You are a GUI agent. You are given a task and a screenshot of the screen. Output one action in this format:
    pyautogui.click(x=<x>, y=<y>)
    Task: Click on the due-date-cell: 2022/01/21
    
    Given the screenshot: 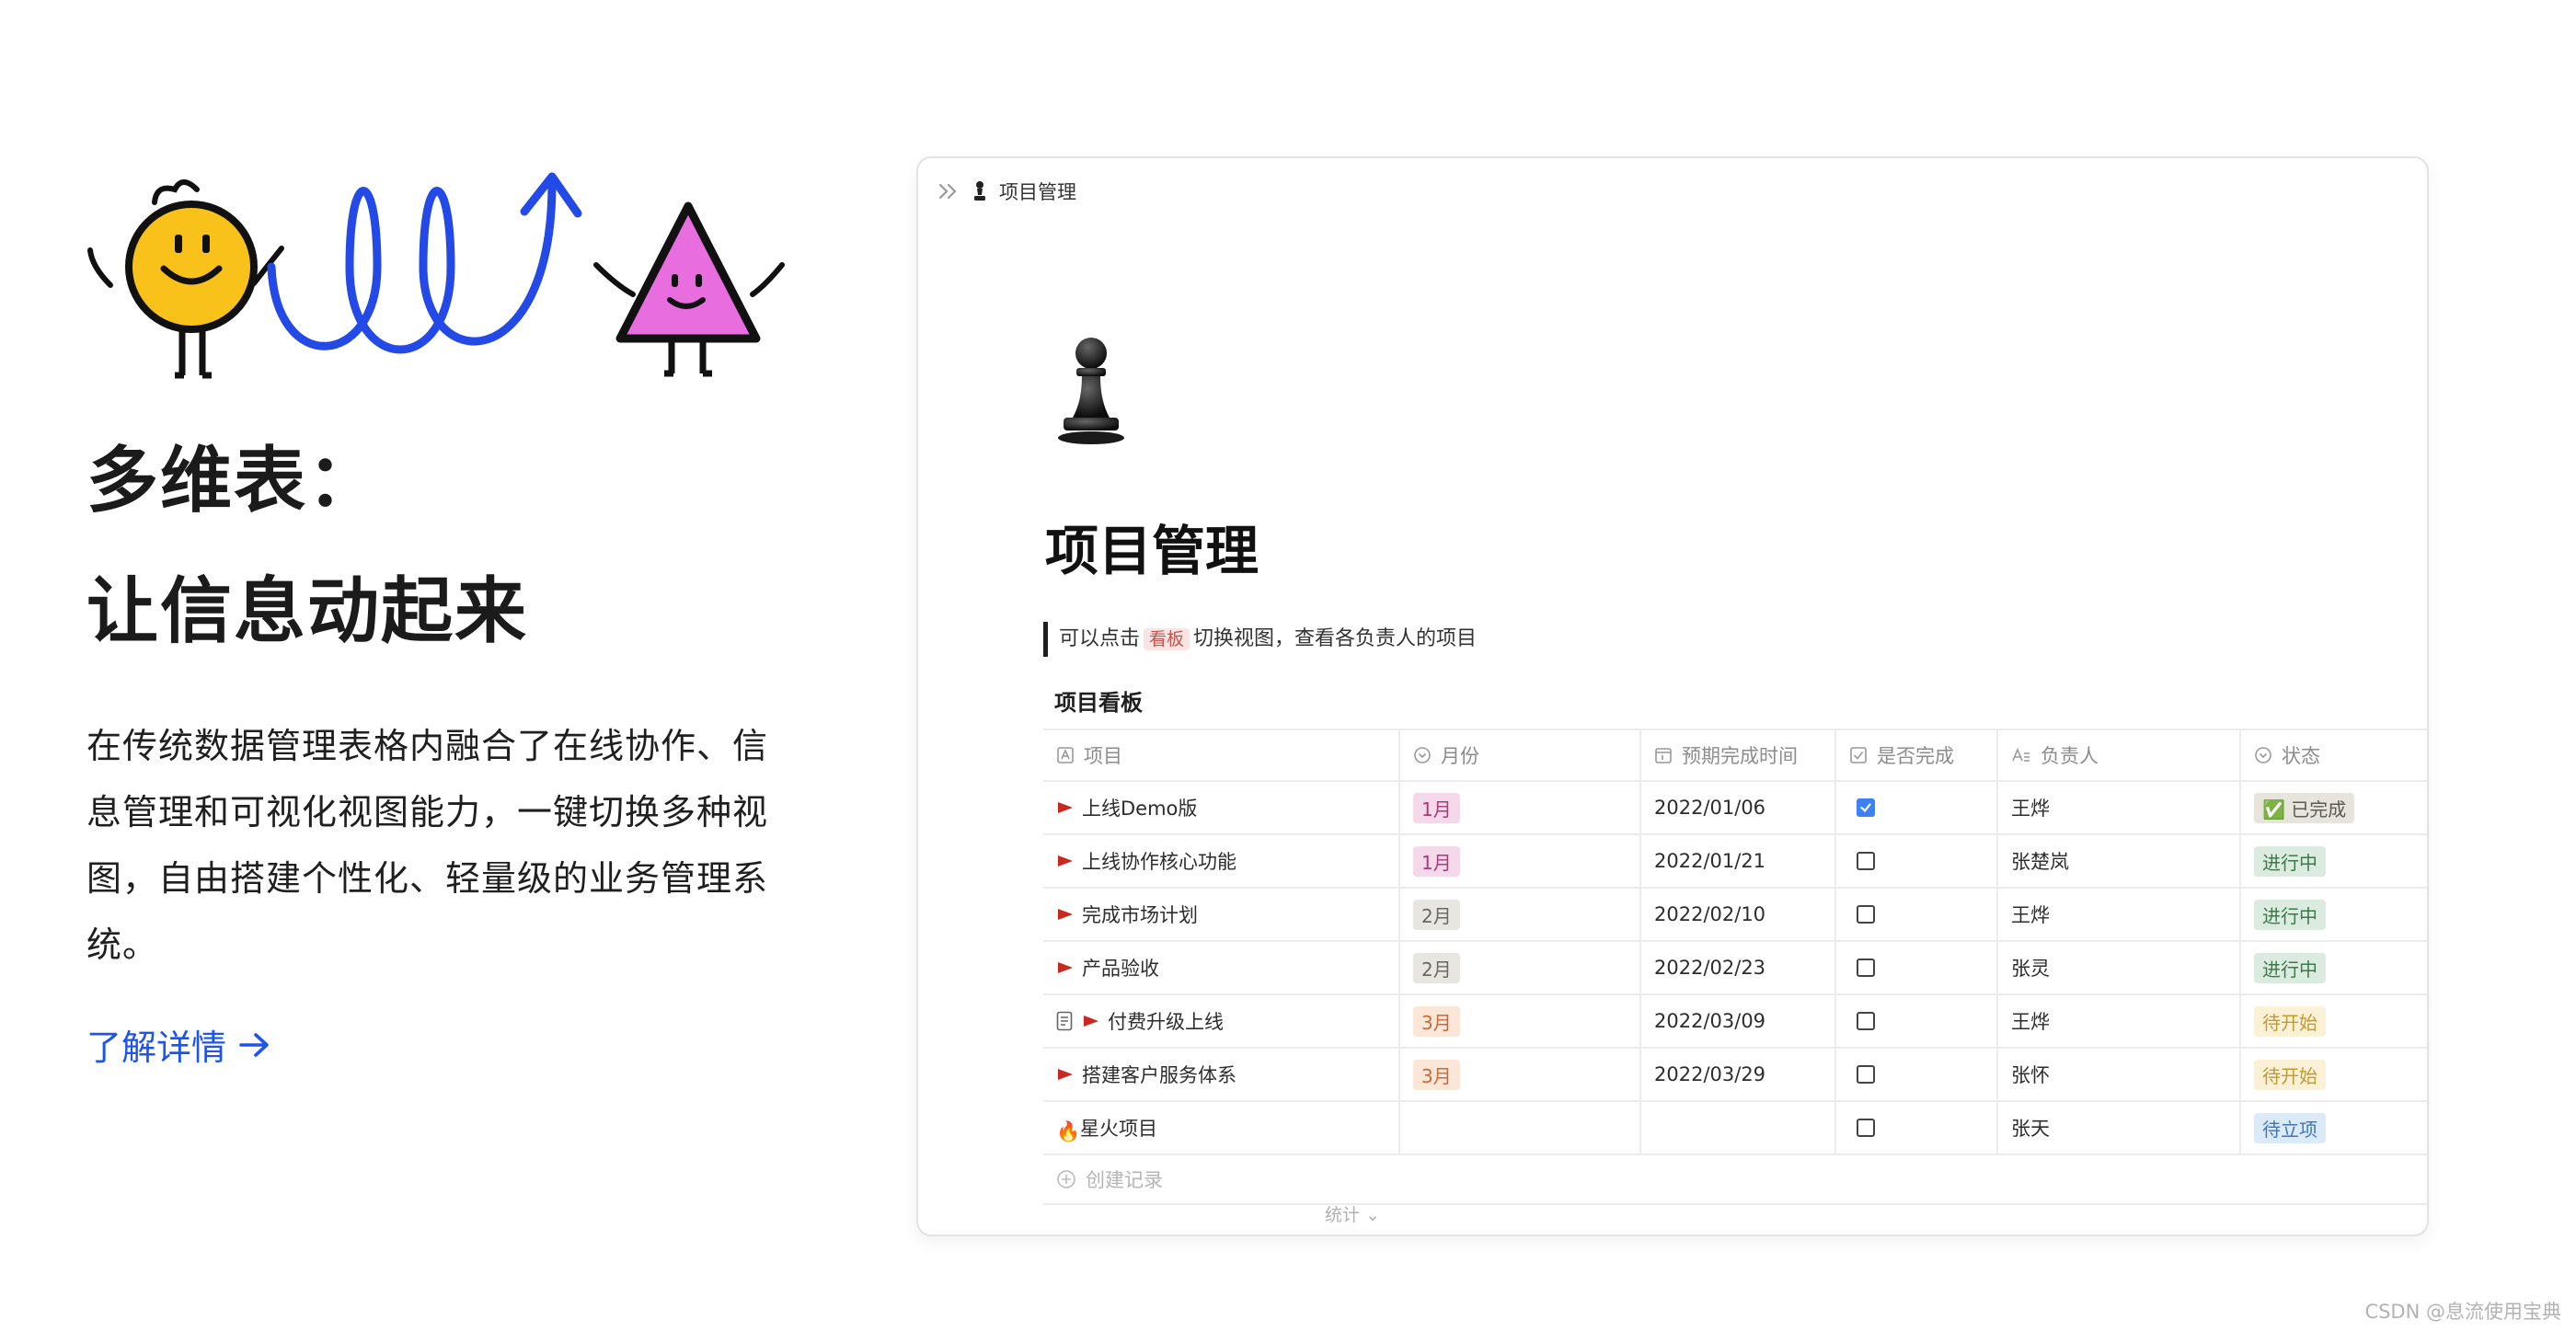 What is the action you would take?
    pyautogui.click(x=1738, y=861)
    